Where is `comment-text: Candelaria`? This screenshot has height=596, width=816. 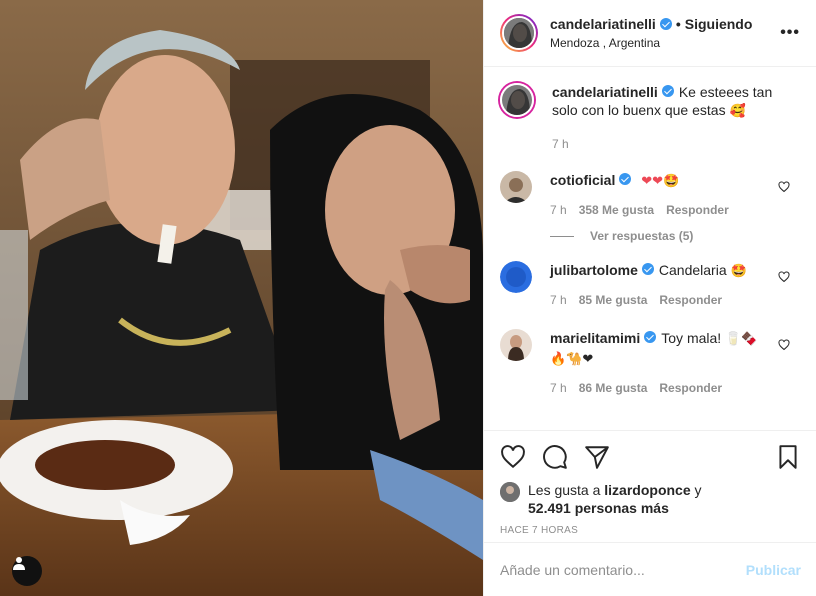
comment-text: Candelaria is located at coordinates (692, 270).